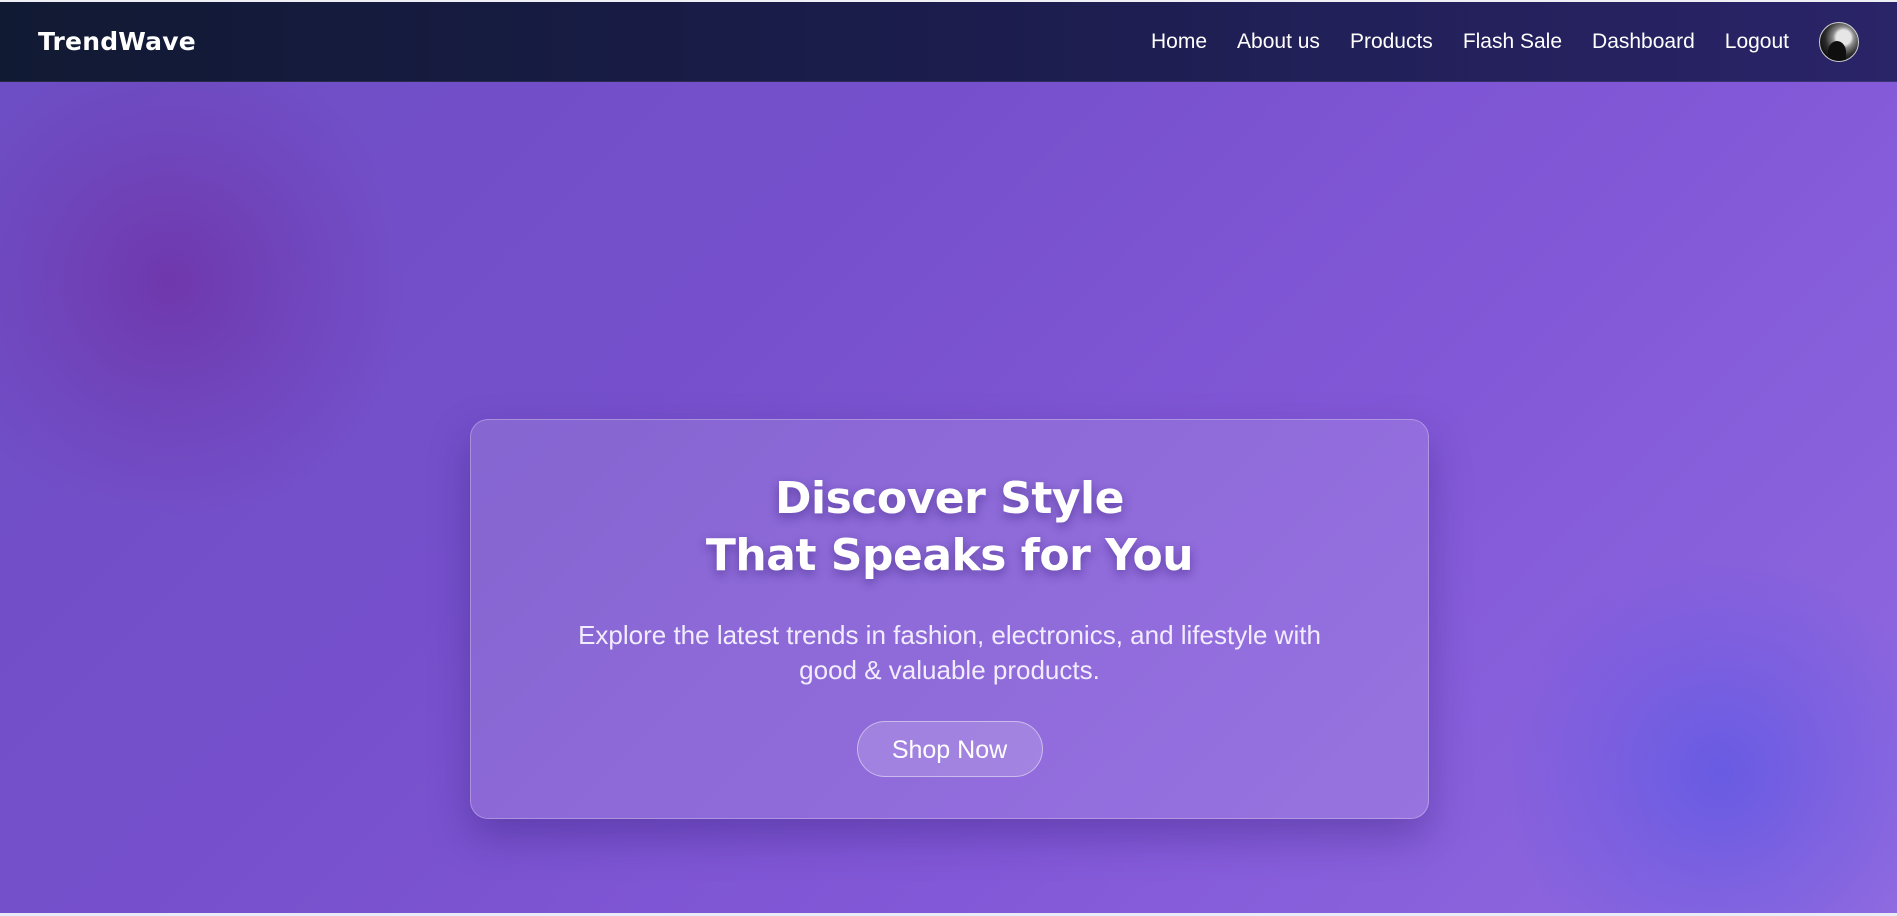 The height and width of the screenshot is (916, 1897). I want to click on hero-subtitle-line-2: good & valuable products., so click(949, 670).